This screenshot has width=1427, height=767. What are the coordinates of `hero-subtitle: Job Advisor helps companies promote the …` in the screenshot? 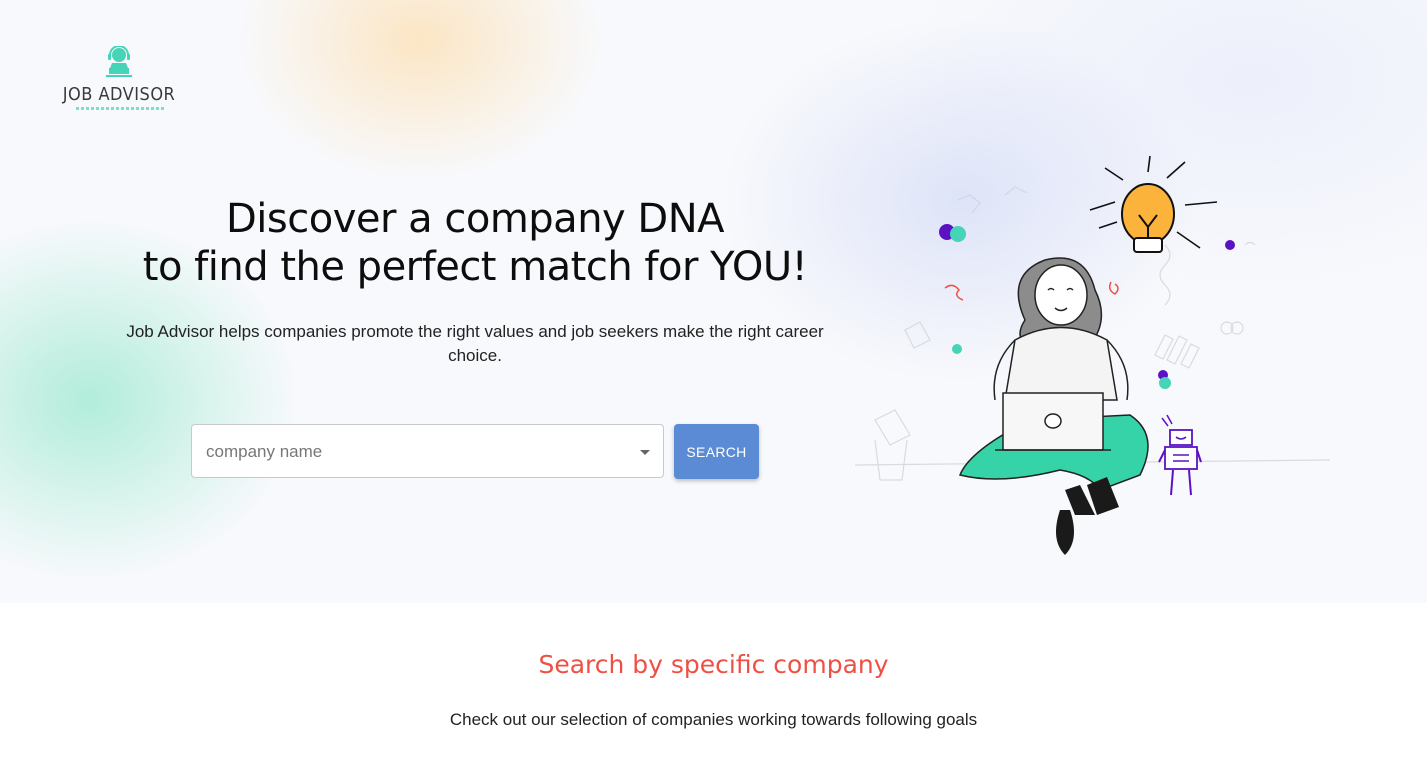 It's located at (475, 343).